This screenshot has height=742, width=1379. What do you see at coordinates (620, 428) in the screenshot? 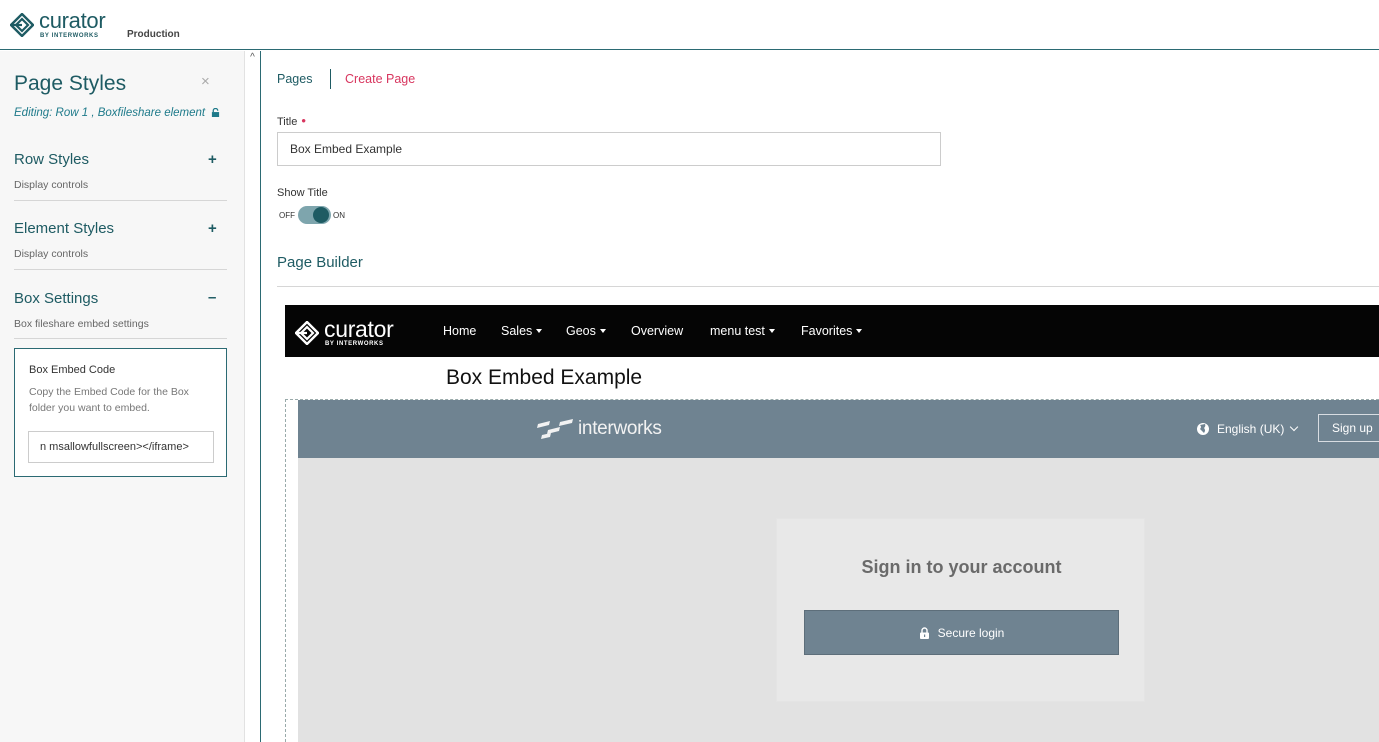
I see `interworks-wordmark: interworks` at bounding box center [620, 428].